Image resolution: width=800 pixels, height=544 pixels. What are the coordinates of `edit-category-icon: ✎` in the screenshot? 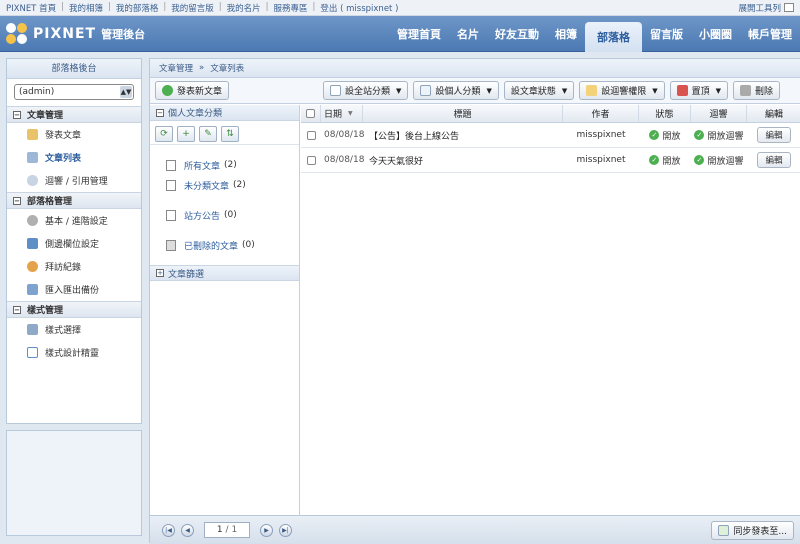 It's located at (208, 134).